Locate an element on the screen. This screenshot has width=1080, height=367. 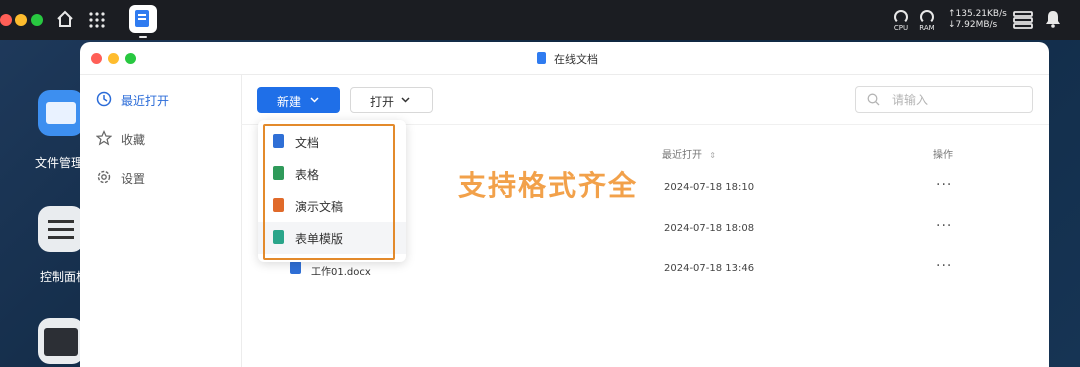
clock-icon is located at coordinates (104, 99).